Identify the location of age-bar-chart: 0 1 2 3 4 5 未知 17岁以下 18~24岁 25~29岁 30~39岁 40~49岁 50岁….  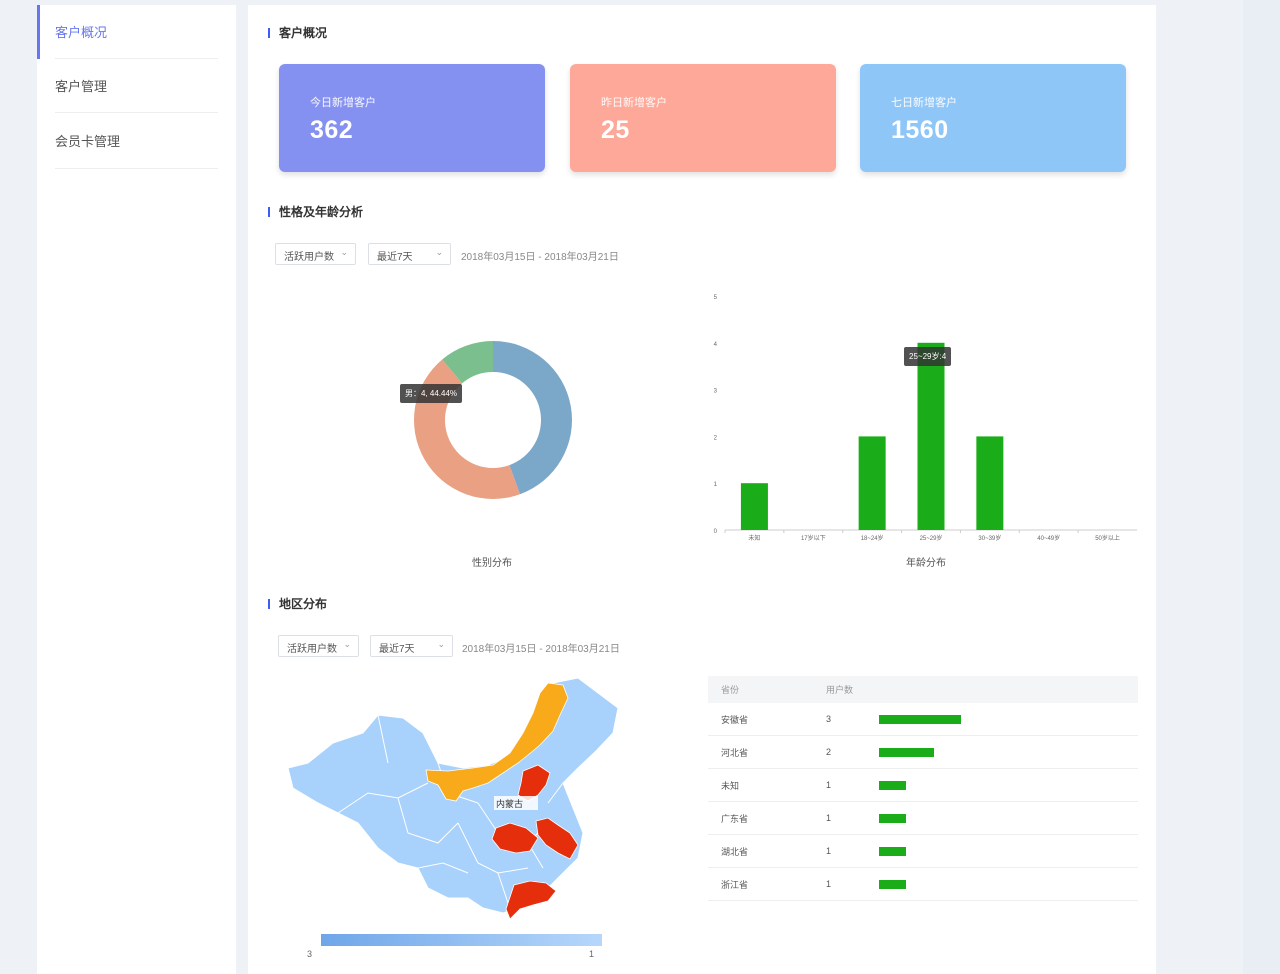
(925, 418).